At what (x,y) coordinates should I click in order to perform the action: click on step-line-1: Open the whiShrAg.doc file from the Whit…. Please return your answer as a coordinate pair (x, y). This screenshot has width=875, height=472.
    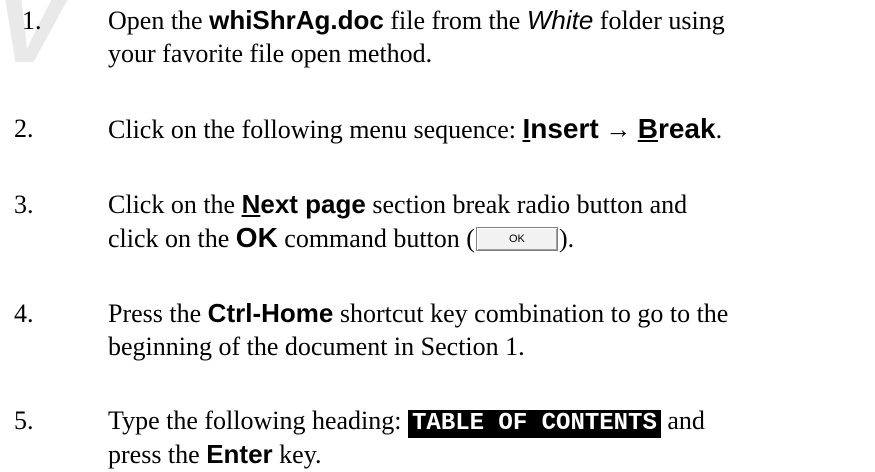
    Looking at the image, I should click on (416, 20).